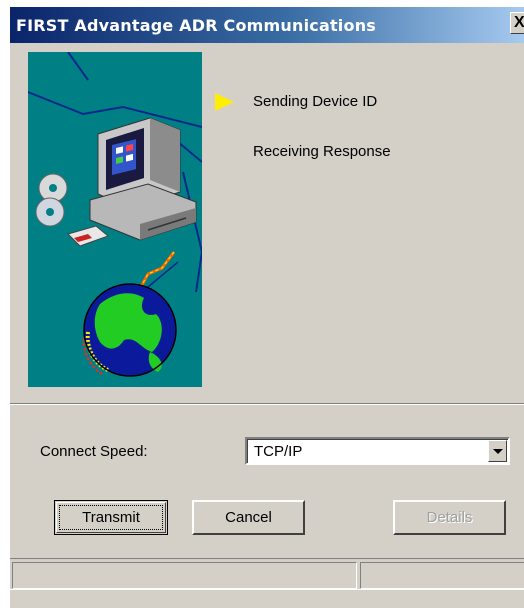  What do you see at coordinates (278, 451) in the screenshot?
I see `connect-speed-value: TCP/IP` at bounding box center [278, 451].